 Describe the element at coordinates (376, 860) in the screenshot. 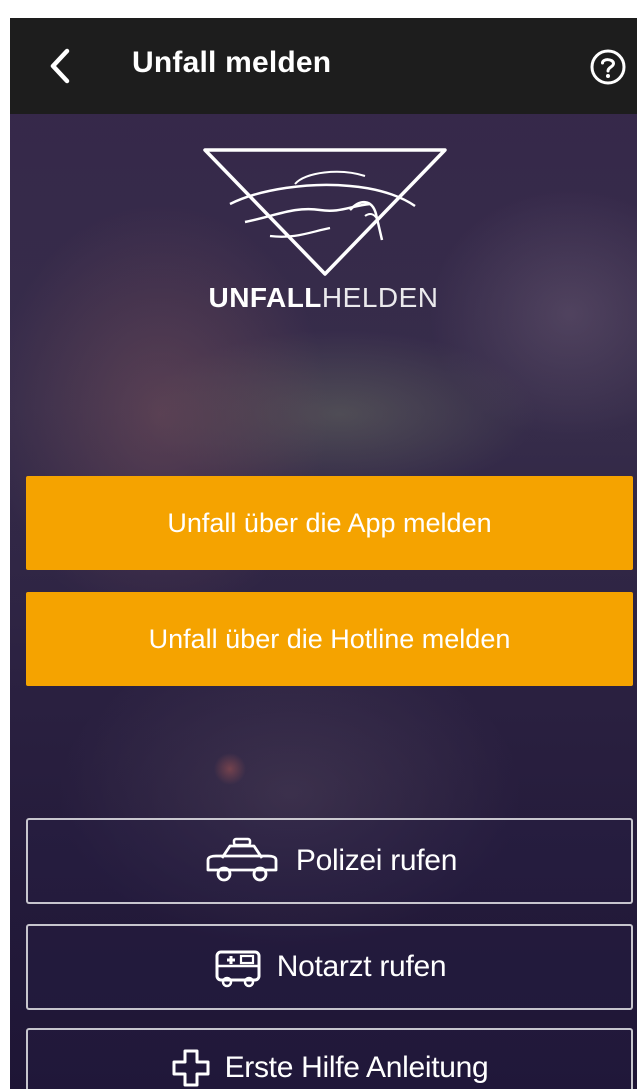

I see `call-police-label: Polizei rufen` at that location.